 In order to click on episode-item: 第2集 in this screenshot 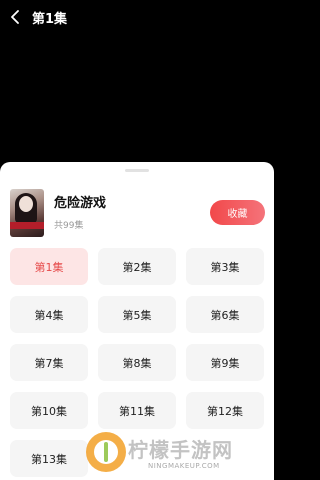, I will do `click(137, 266)`.